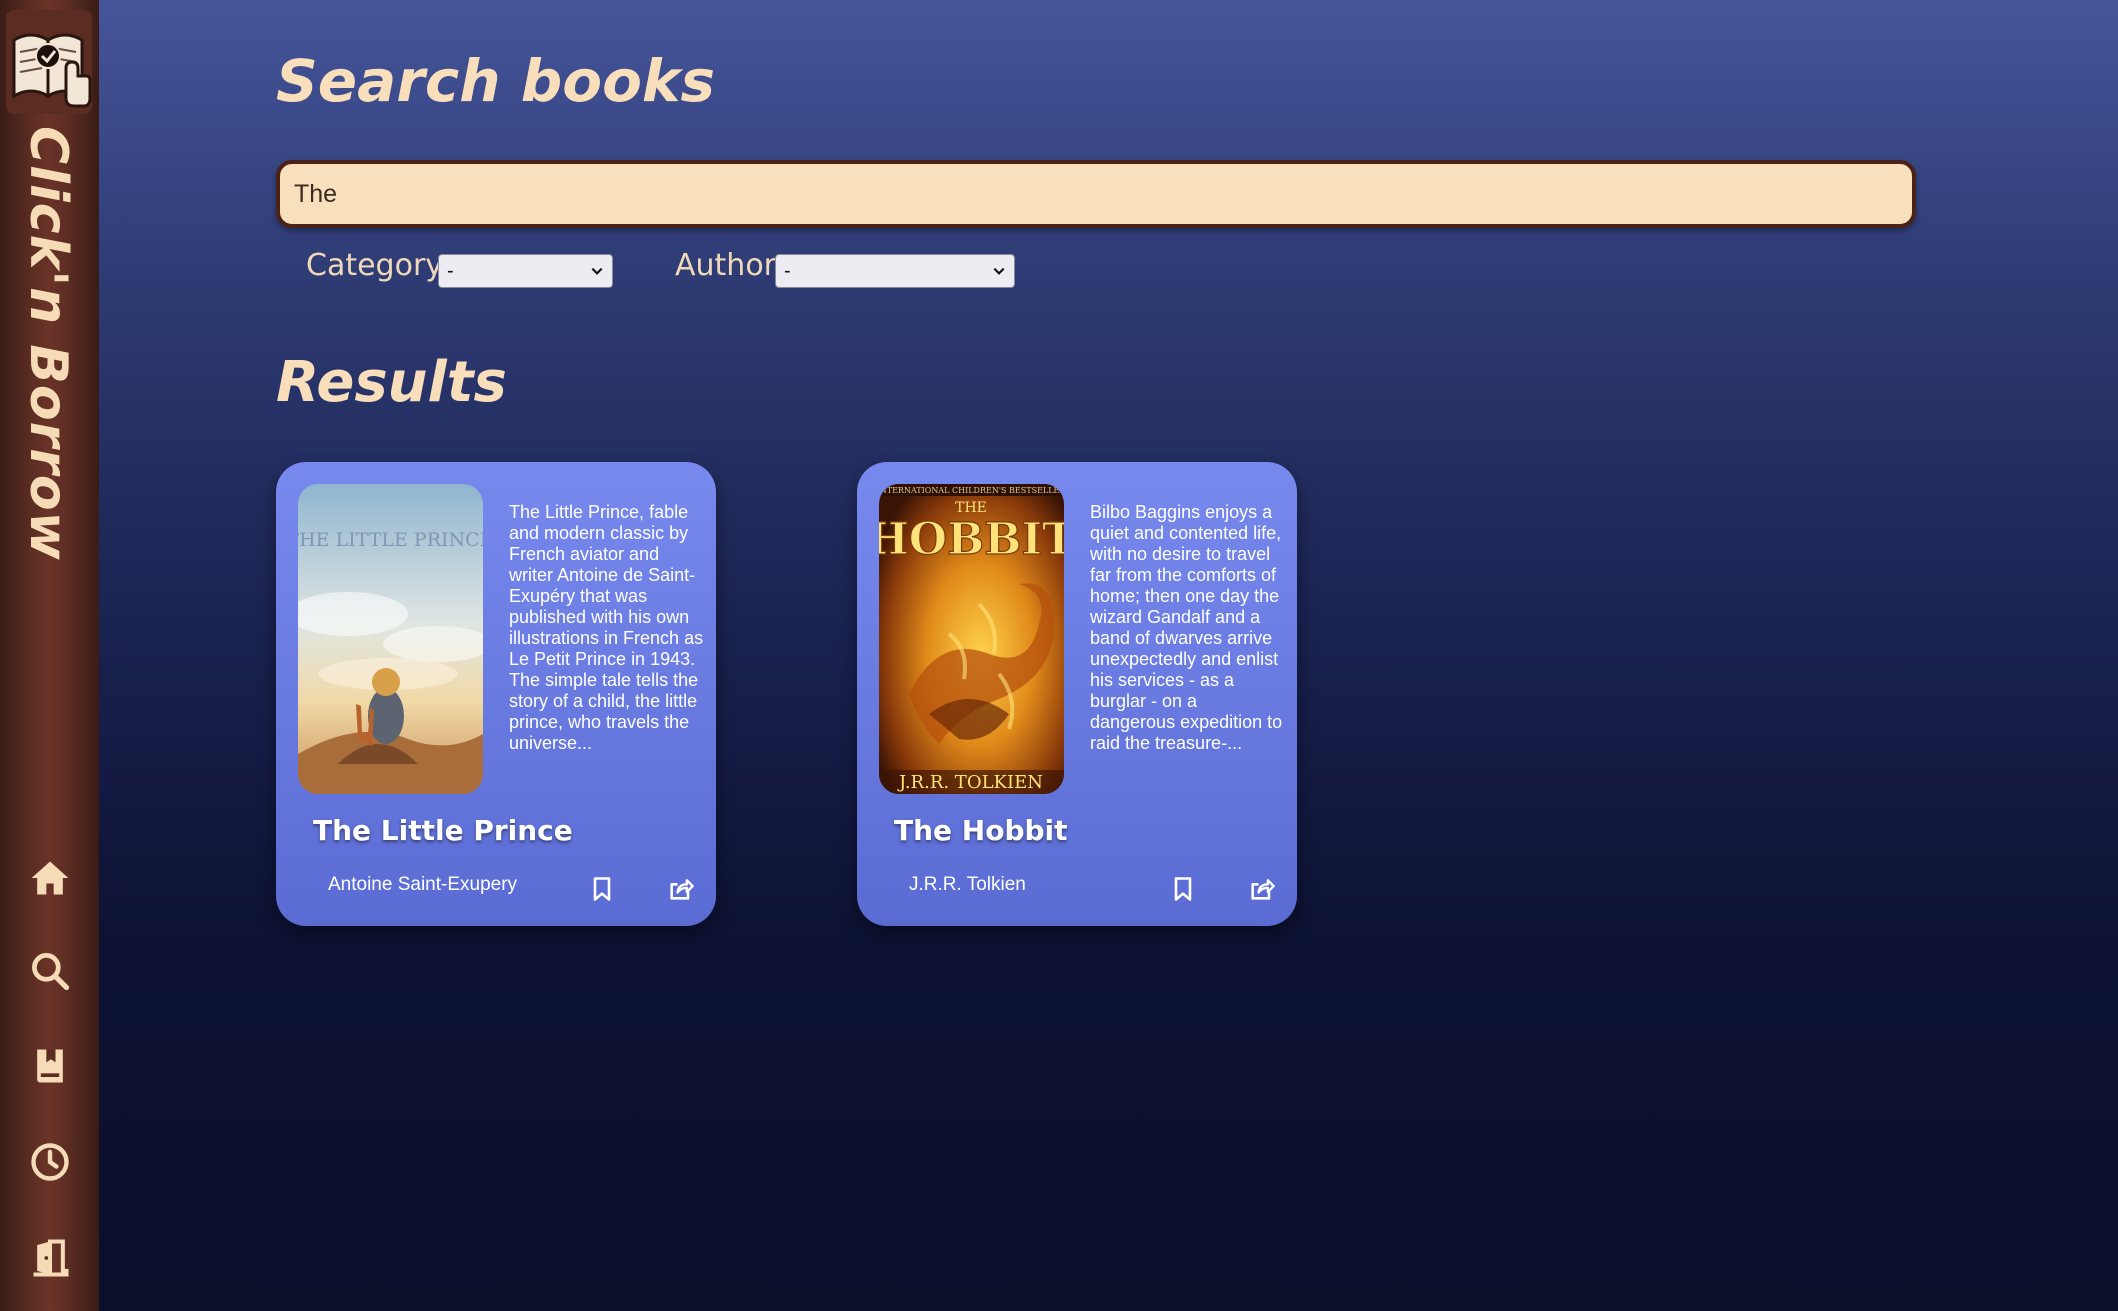 The image size is (2118, 1311). I want to click on book-cursor-logo-icon, so click(49, 62).